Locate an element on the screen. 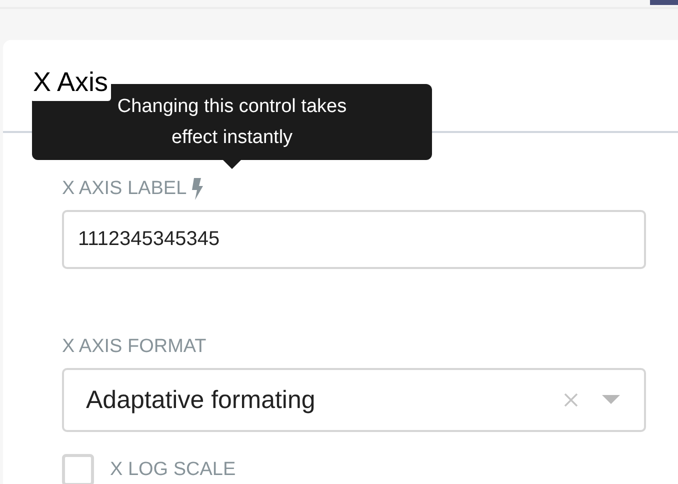 Image resolution: width=678 pixels, height=484 pixels. field-label: X AXIS LABEL is located at coordinates (124, 189).